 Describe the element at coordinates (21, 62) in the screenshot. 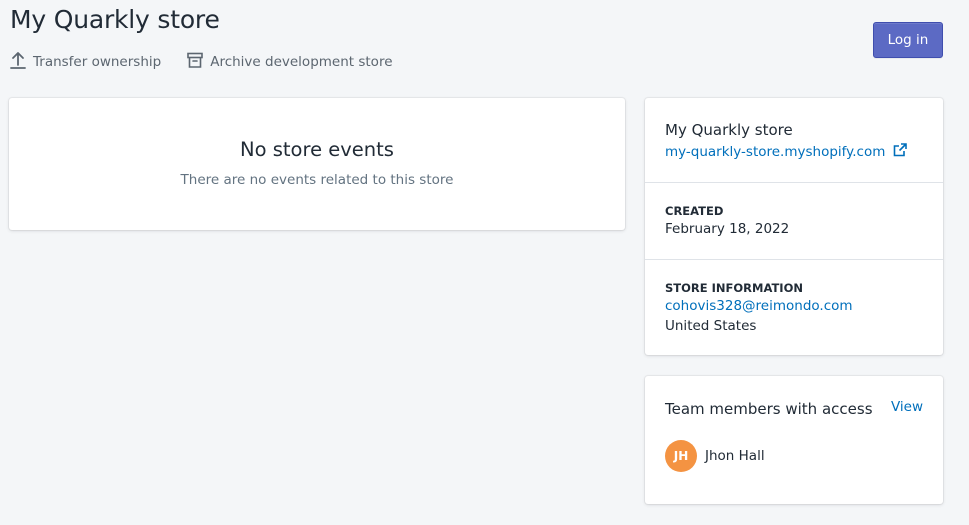

I see `upload-icon` at that location.